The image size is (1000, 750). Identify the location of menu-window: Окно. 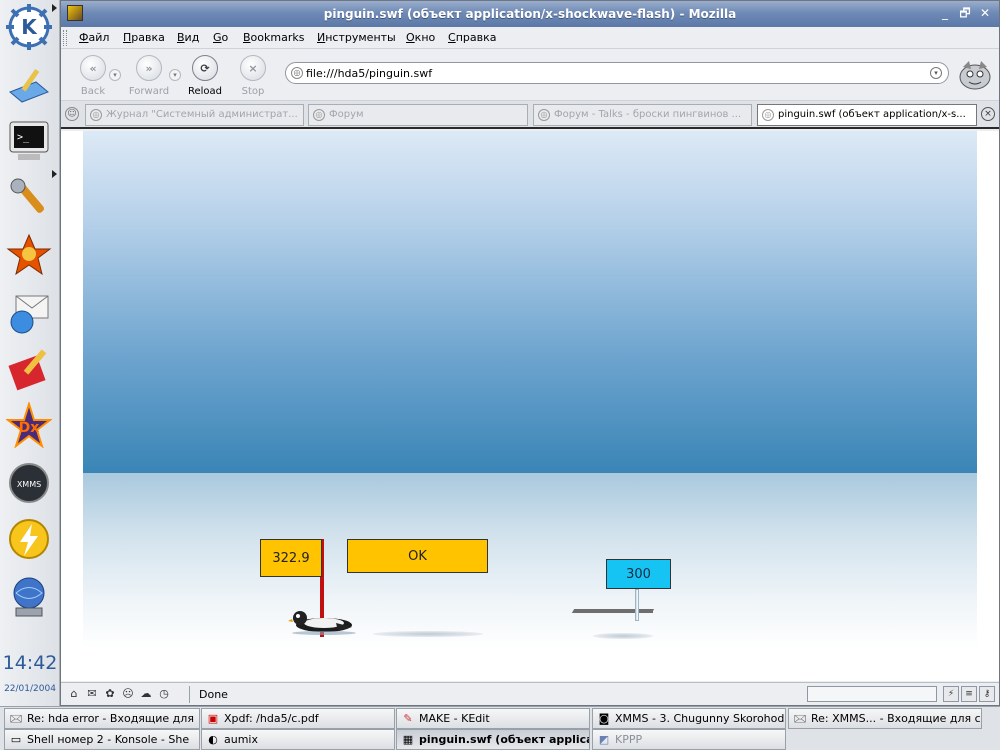
(420, 37).